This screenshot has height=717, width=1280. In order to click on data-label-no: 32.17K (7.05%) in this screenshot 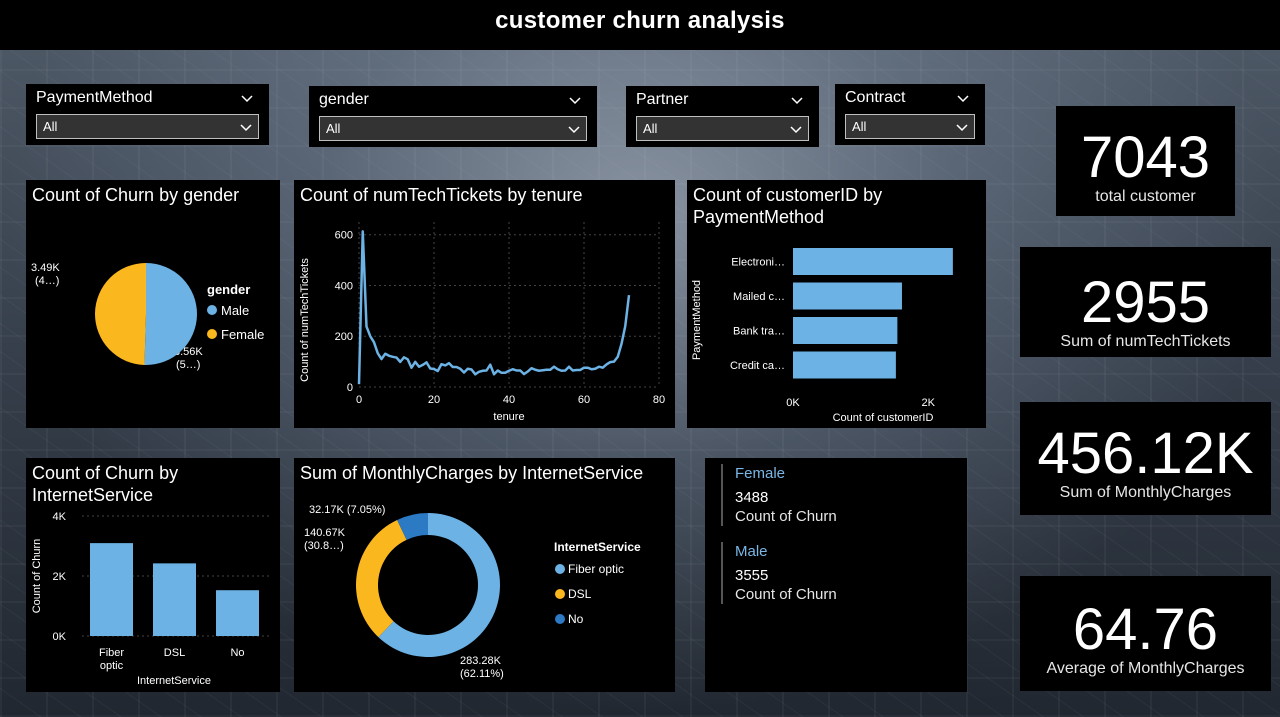, I will do `click(347, 510)`.